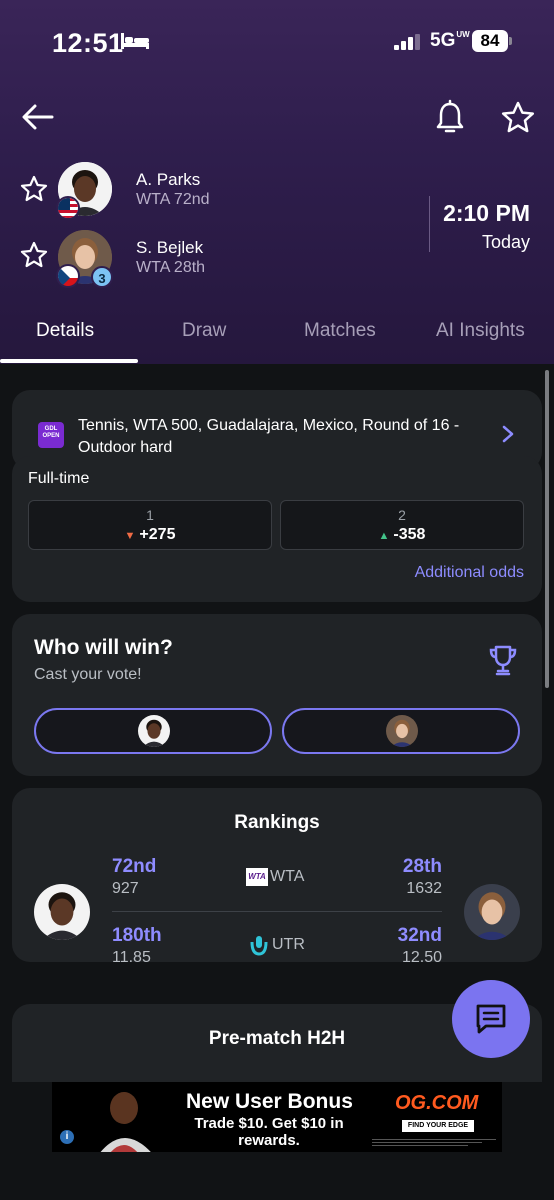  I want to click on odds-option-1-number: 1, so click(150, 515).